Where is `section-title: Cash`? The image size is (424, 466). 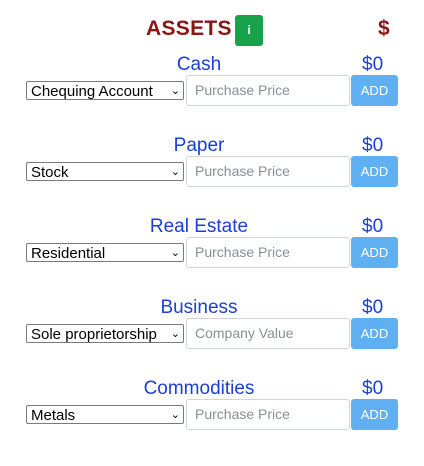 section-title: Cash is located at coordinates (199, 64).